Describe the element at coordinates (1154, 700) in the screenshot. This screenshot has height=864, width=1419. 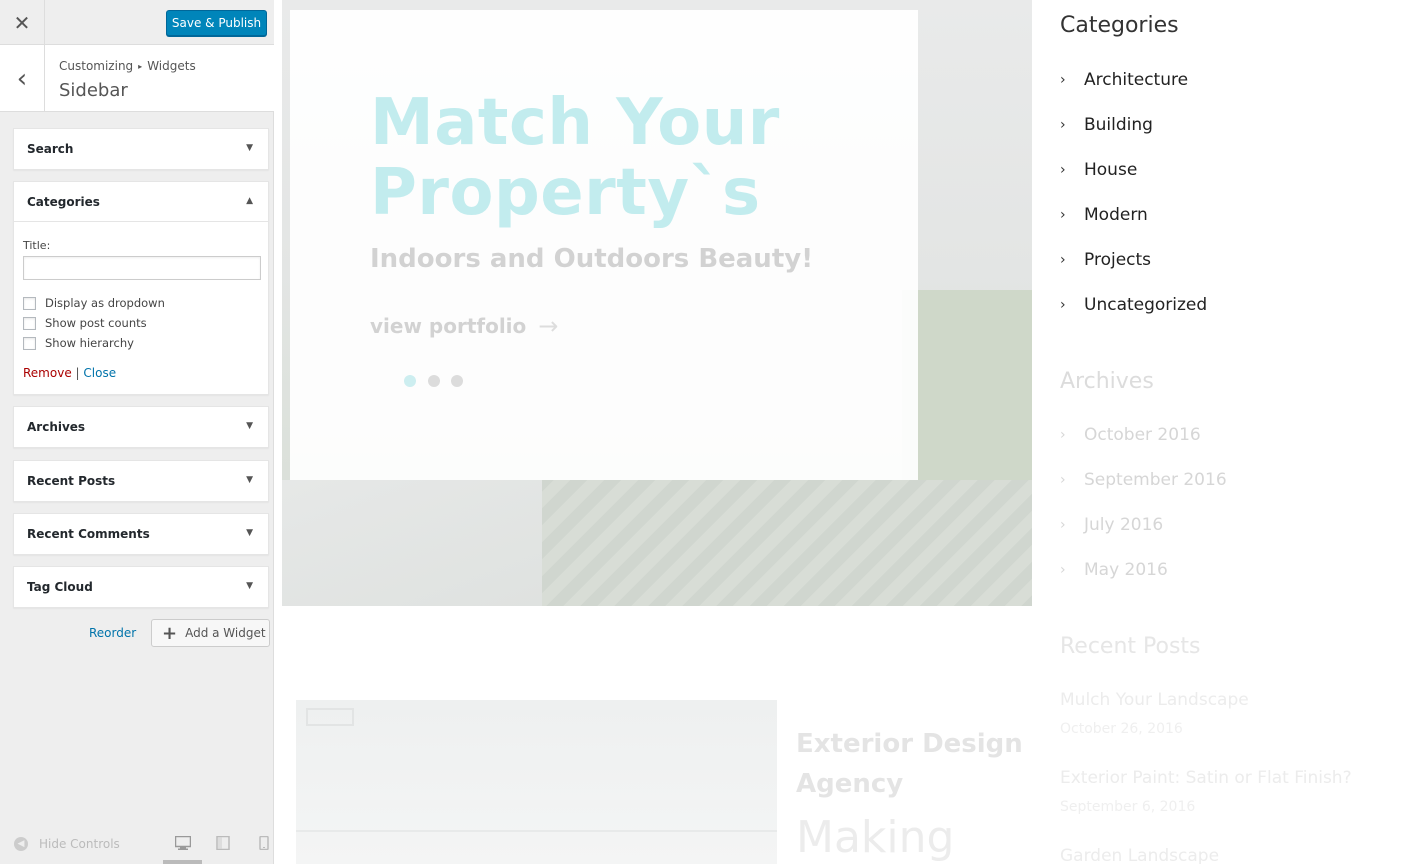
I see `recent-post-link: Mulch Your Landscape` at that location.